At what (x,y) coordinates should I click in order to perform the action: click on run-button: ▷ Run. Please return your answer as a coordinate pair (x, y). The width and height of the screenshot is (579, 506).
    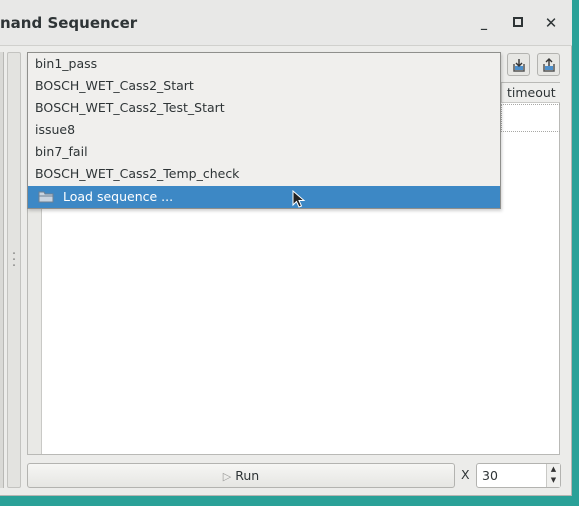
    Looking at the image, I should click on (241, 475).